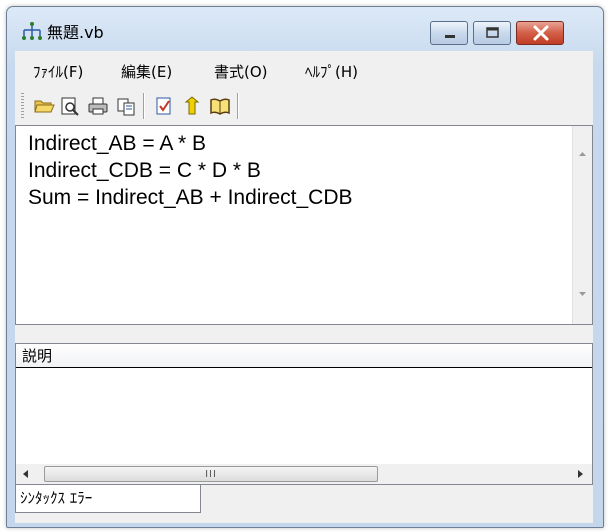  What do you see at coordinates (450, 36) in the screenshot?
I see `minimize-icon` at bounding box center [450, 36].